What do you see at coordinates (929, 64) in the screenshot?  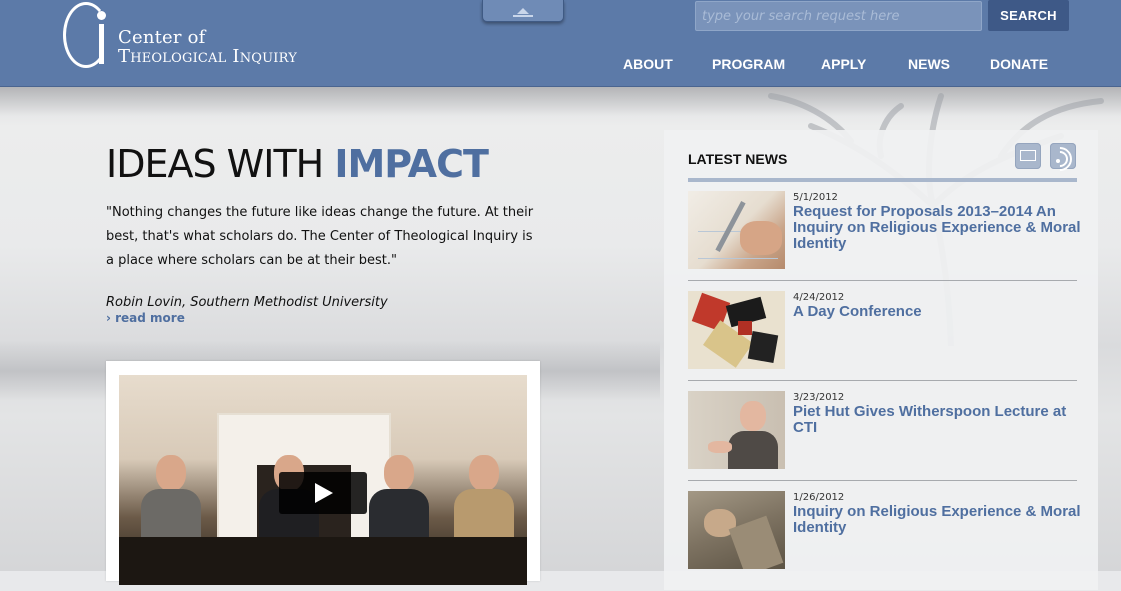 I see `nav-news: NEWS` at bounding box center [929, 64].